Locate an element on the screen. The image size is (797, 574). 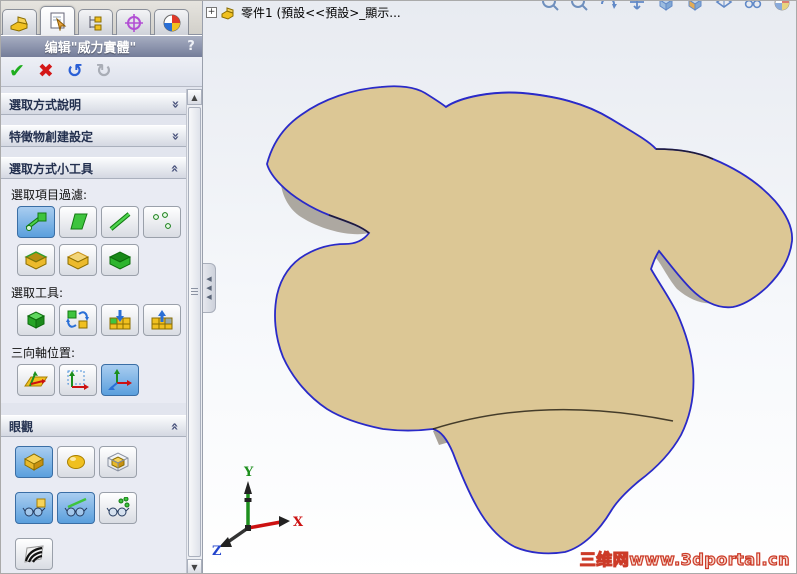
property-manager-tab is located at coordinates (57, 20).